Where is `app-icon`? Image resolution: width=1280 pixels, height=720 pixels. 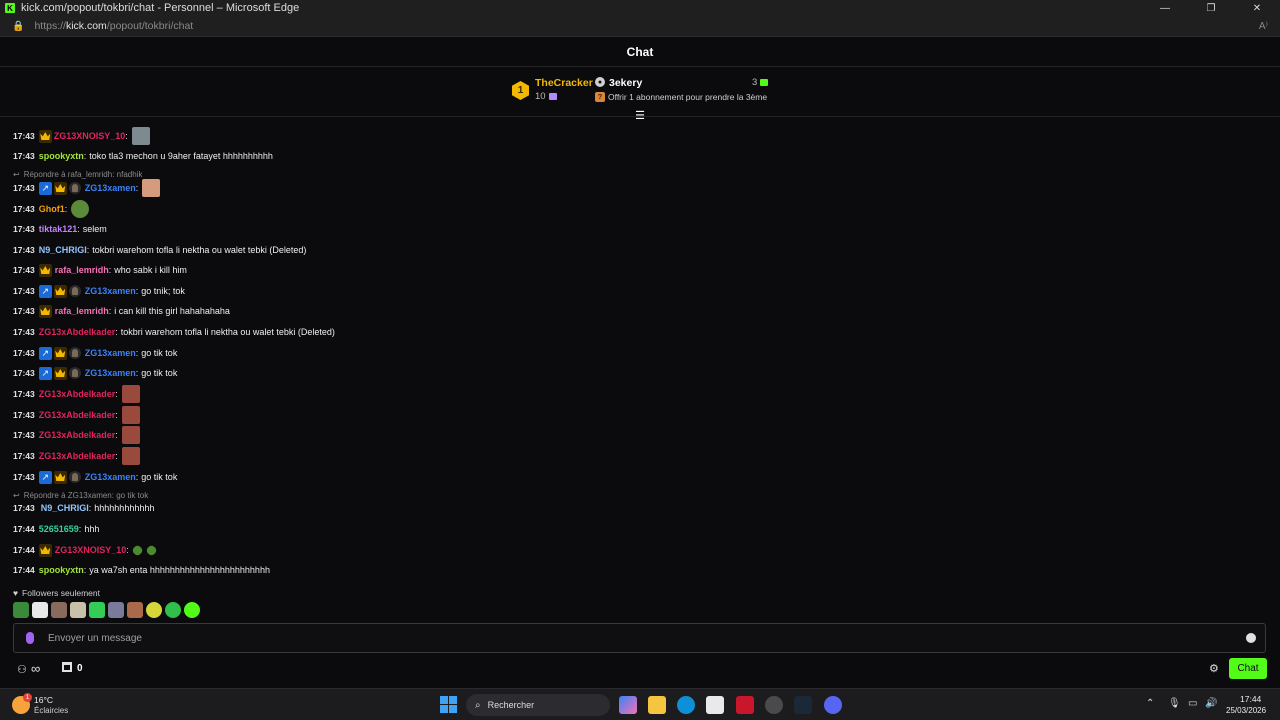
app-icon is located at coordinates (774, 705).